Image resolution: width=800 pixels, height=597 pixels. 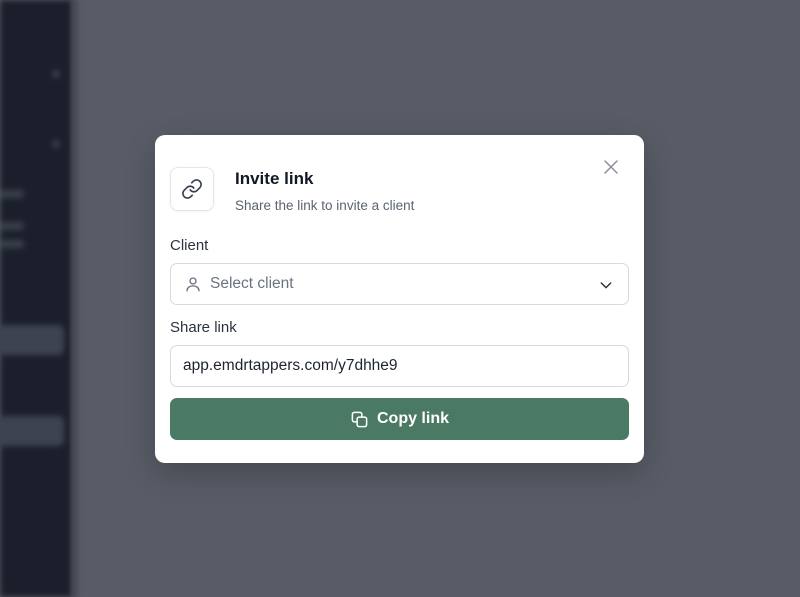 I want to click on copy-link-label: Copy link, so click(x=412, y=418).